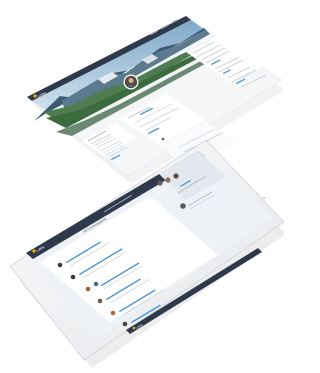 Image resolution: width=320 pixels, height=373 pixels. What do you see at coordinates (264, 198) in the screenshot?
I see `front-camera-icon` at bounding box center [264, 198].